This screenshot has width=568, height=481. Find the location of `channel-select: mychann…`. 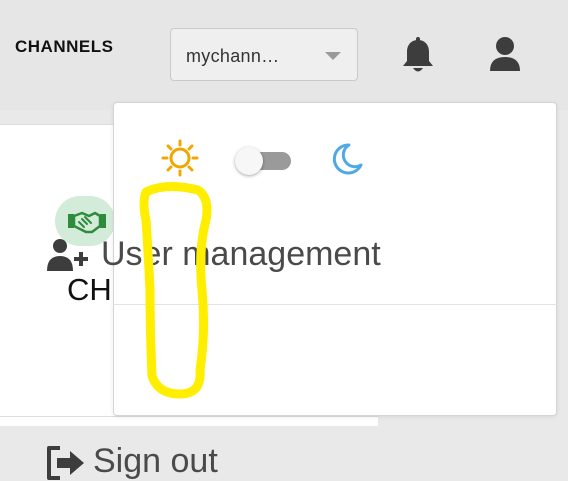

channel-select: mychann… is located at coordinates (264, 54).